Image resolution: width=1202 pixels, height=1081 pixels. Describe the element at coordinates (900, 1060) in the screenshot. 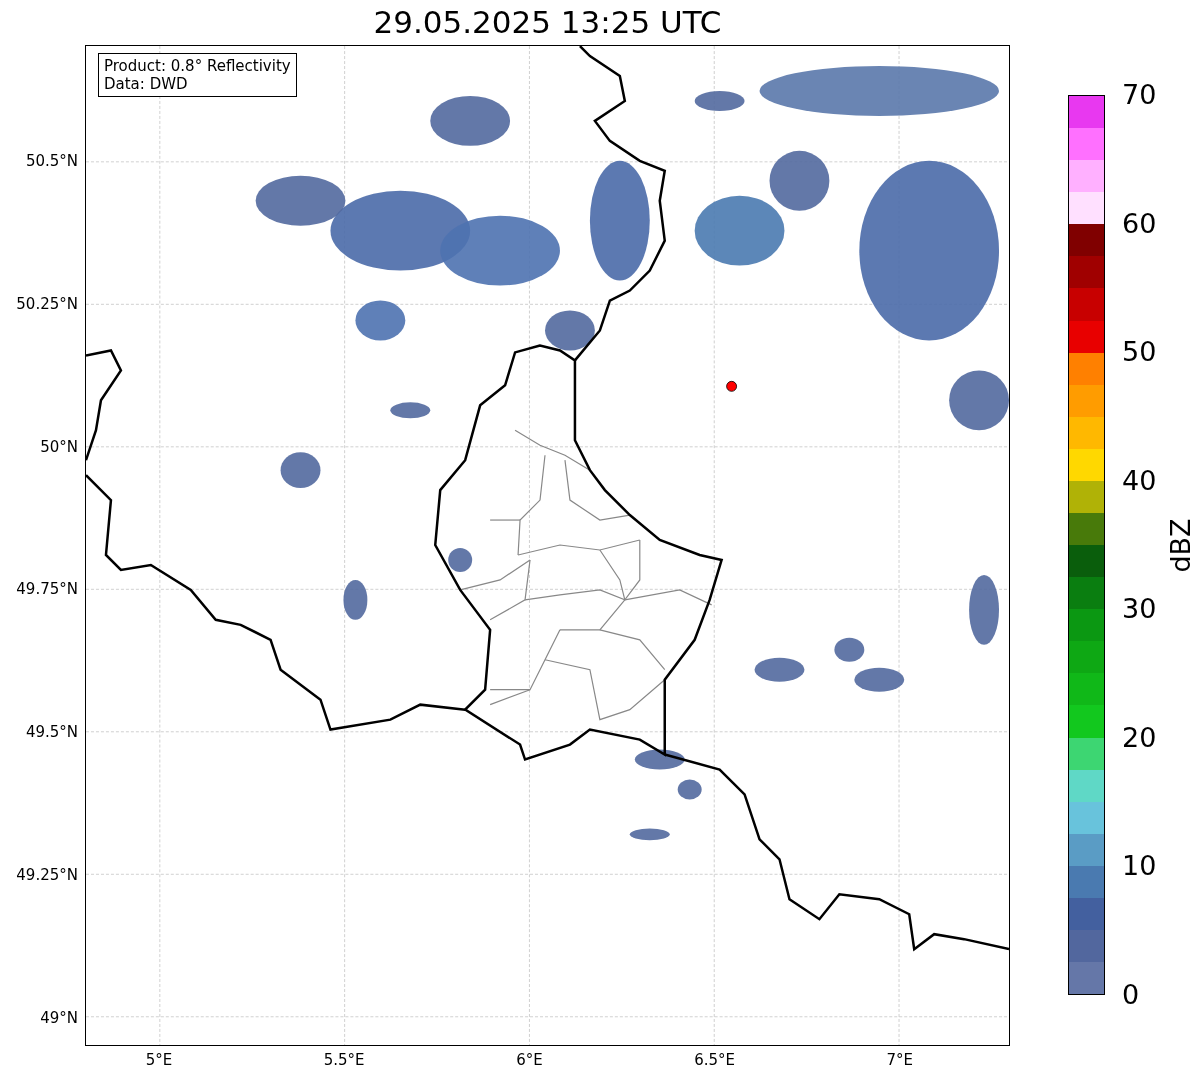

I see `longitude-label: 7°E` at that location.